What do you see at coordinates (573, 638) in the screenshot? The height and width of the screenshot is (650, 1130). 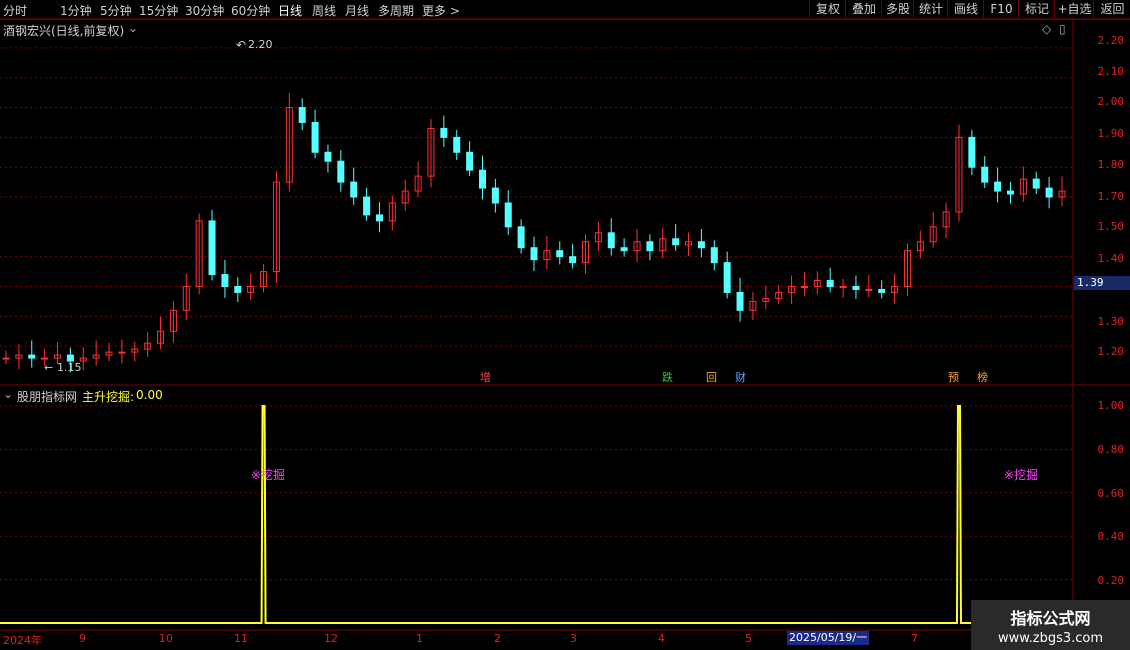 I see `date-axis-label: 3` at bounding box center [573, 638].